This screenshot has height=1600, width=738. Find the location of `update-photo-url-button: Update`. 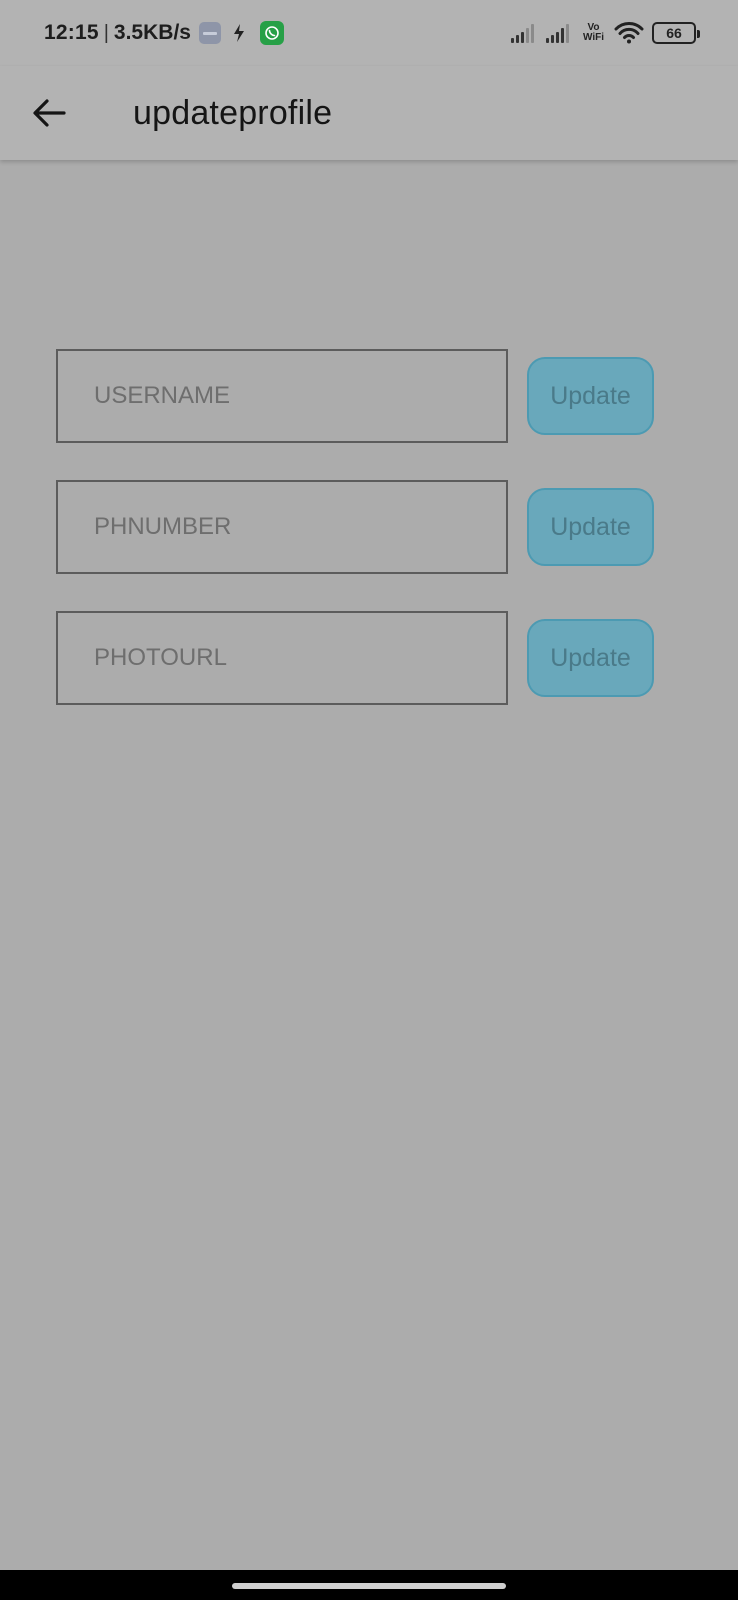

update-photo-url-button: Update is located at coordinates (590, 658).